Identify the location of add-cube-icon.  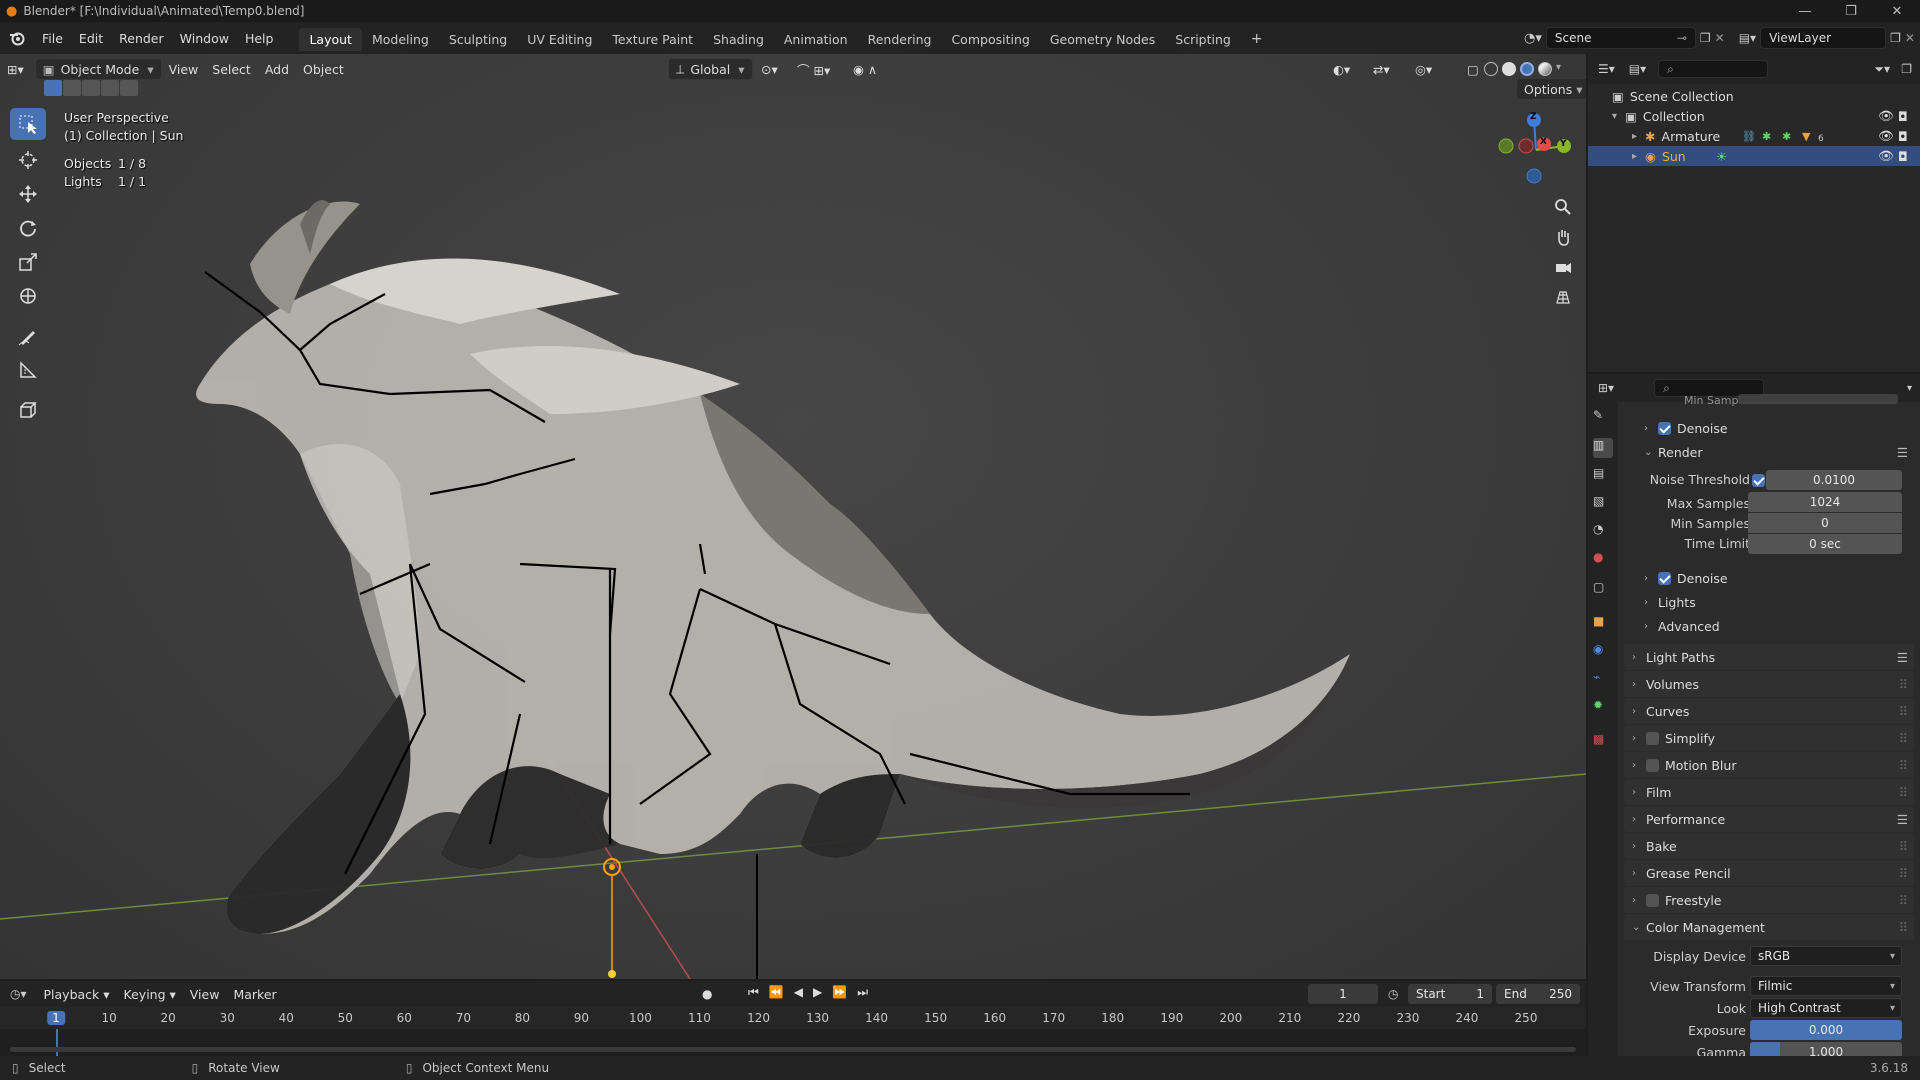
(28, 410).